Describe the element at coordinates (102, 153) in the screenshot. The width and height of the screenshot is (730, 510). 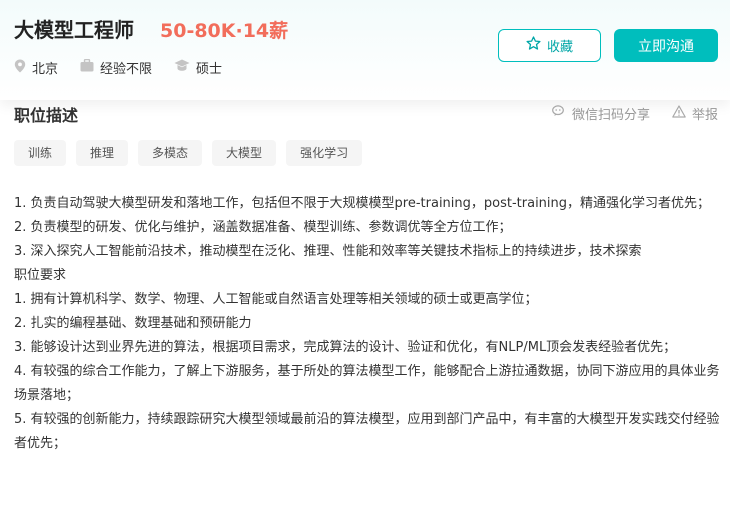
I see `skill-tag: 推理` at that location.